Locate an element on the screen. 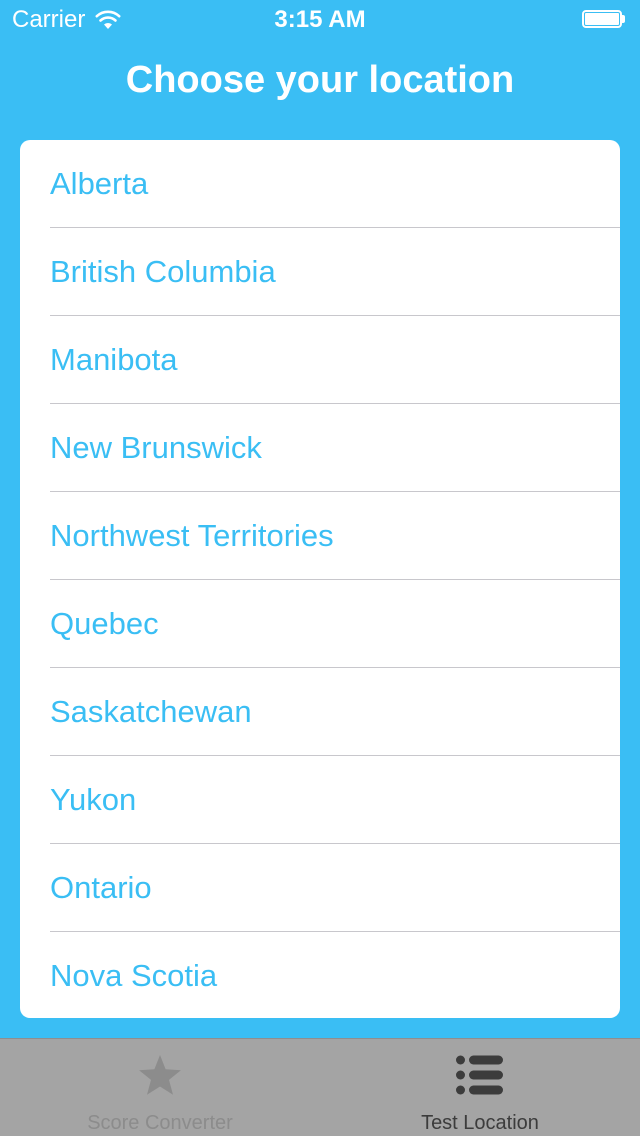 The width and height of the screenshot is (640, 1136). list-item-label: New Brunswick is located at coordinates (156, 447).